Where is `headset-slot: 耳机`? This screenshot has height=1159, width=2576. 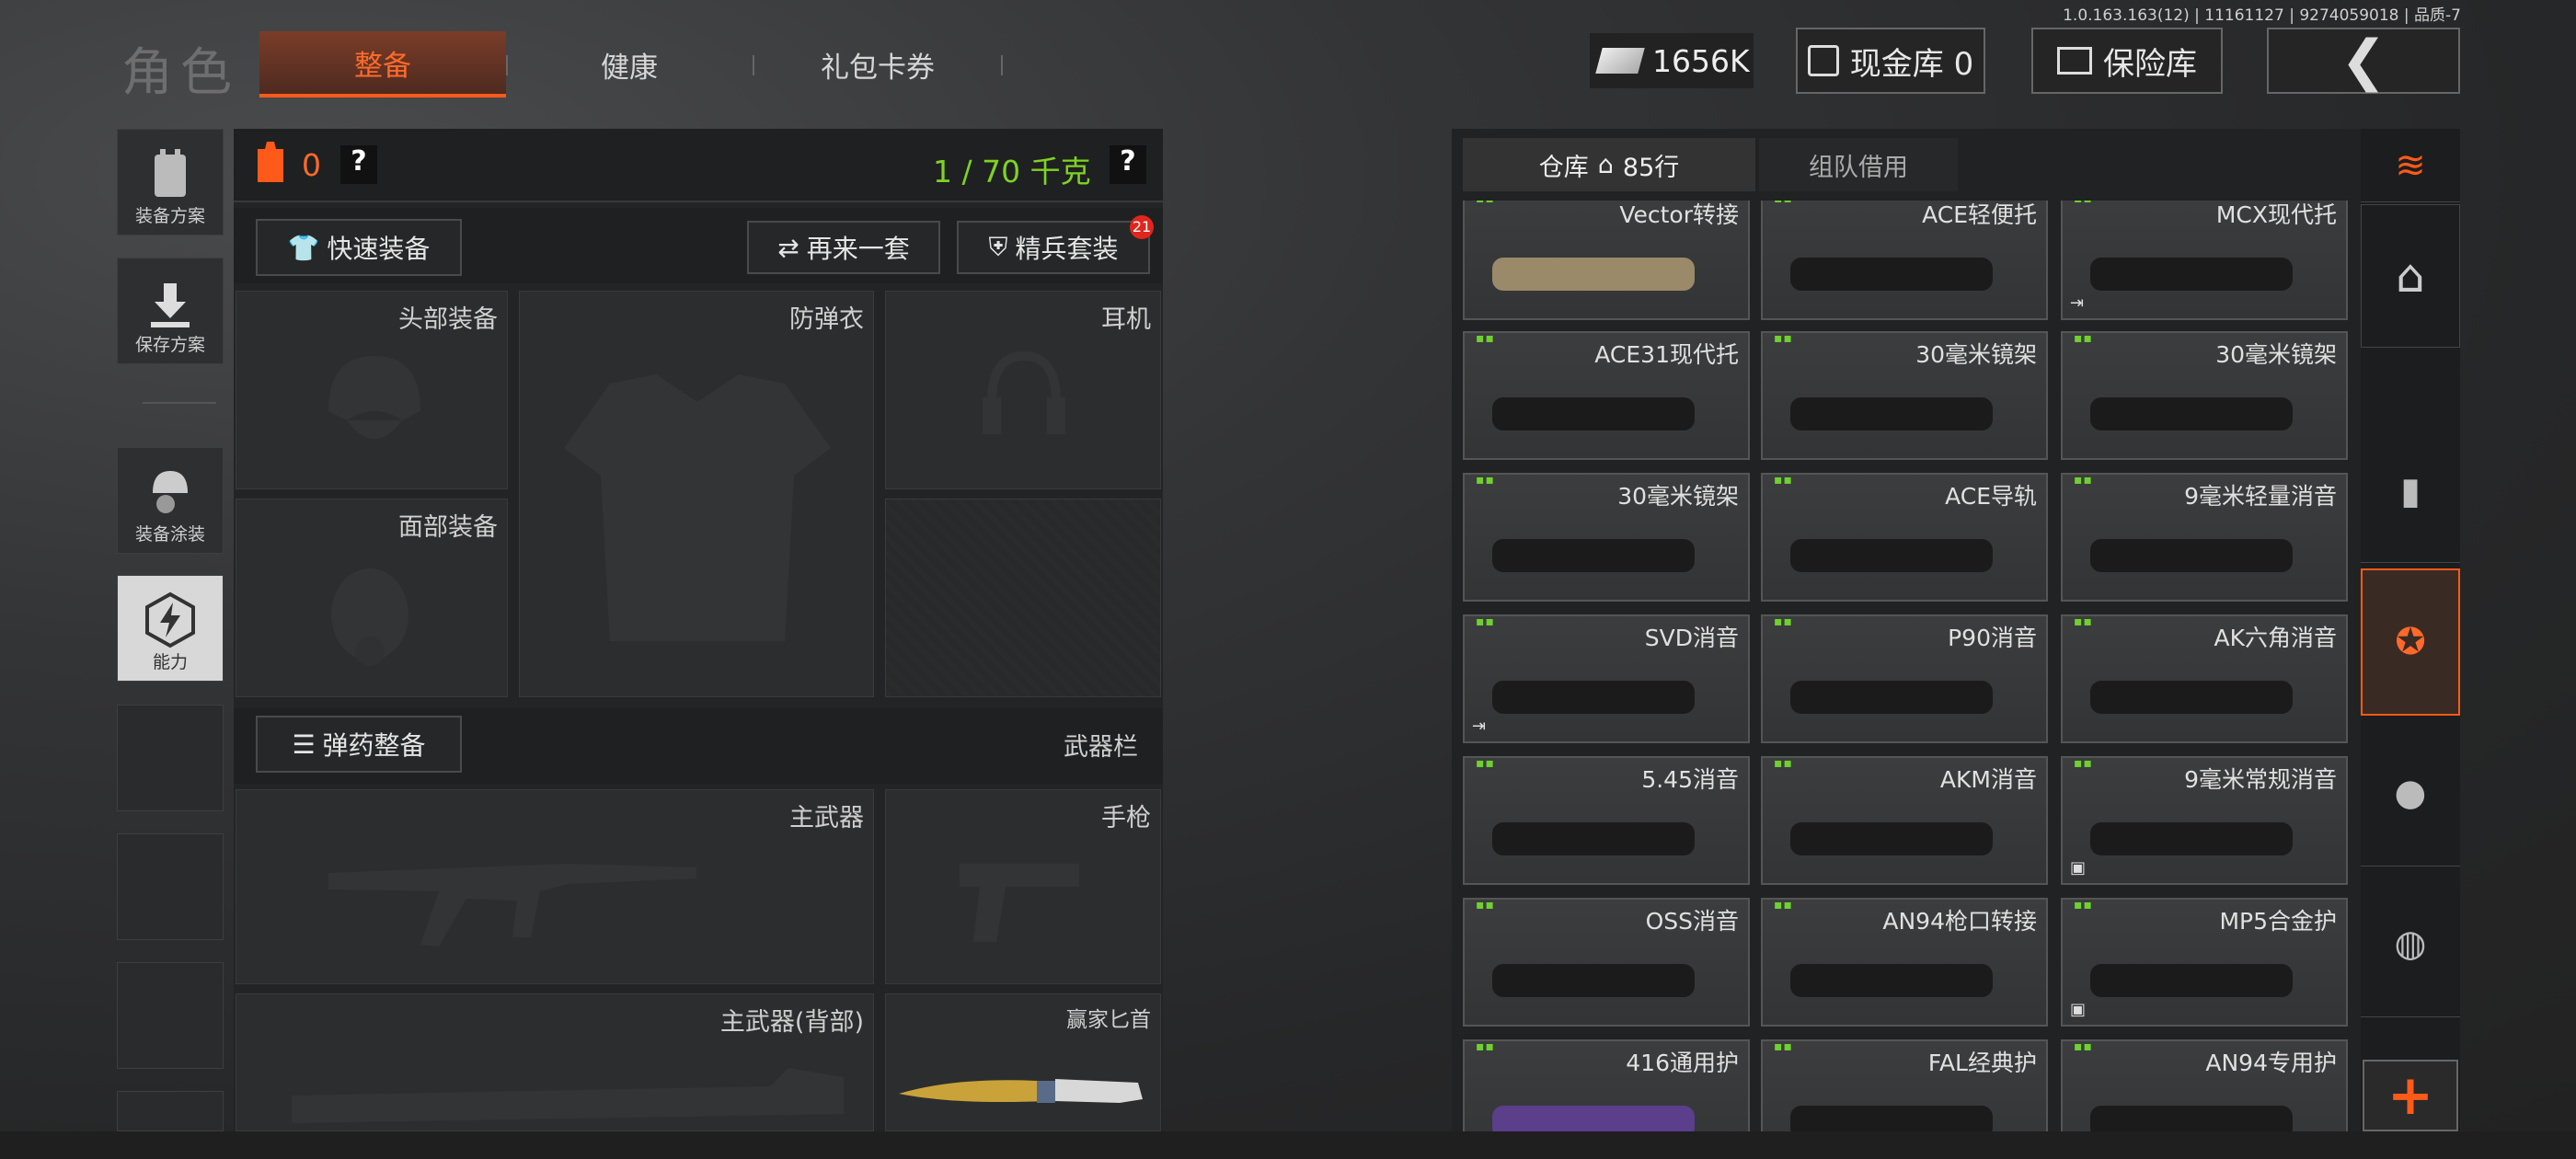 headset-slot: 耳机 is located at coordinates (1023, 390).